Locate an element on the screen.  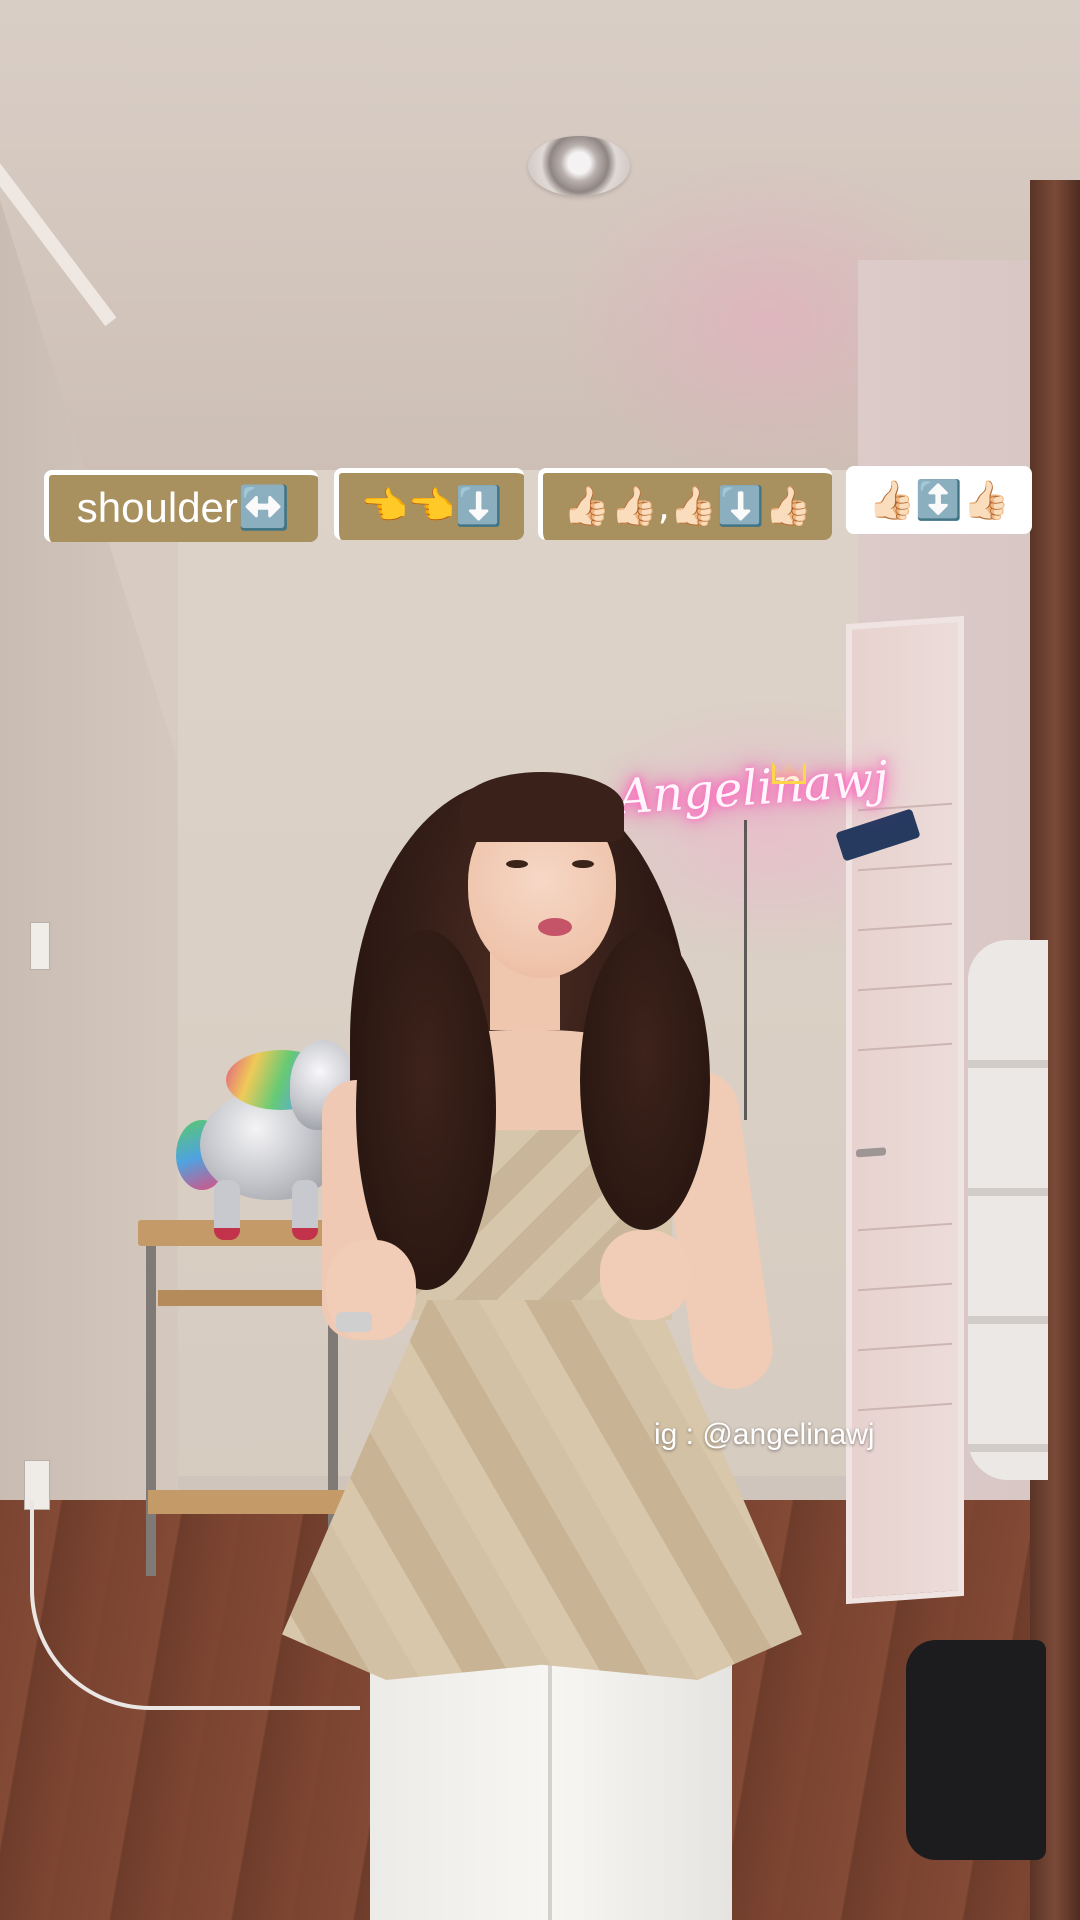
caption-step-3: 👍🏻👍🏻,👍🏻⬇️👍🏻 is located at coordinates (685, 504).